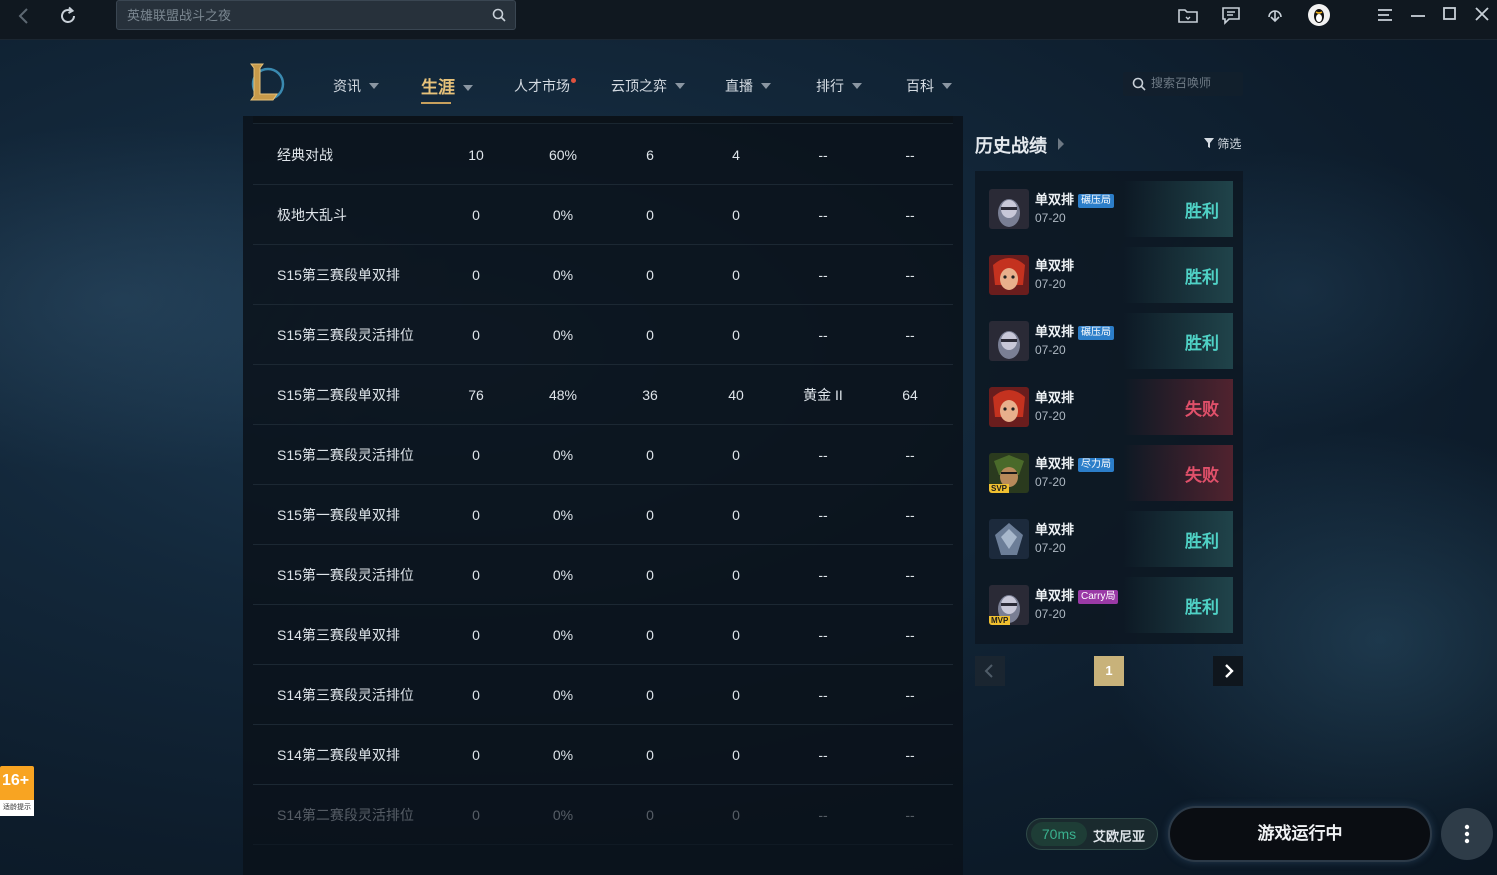 This screenshot has height=875, width=1497. What do you see at coordinates (1119, 836) in the screenshot?
I see `server-name: 艾欧尼亚` at bounding box center [1119, 836].